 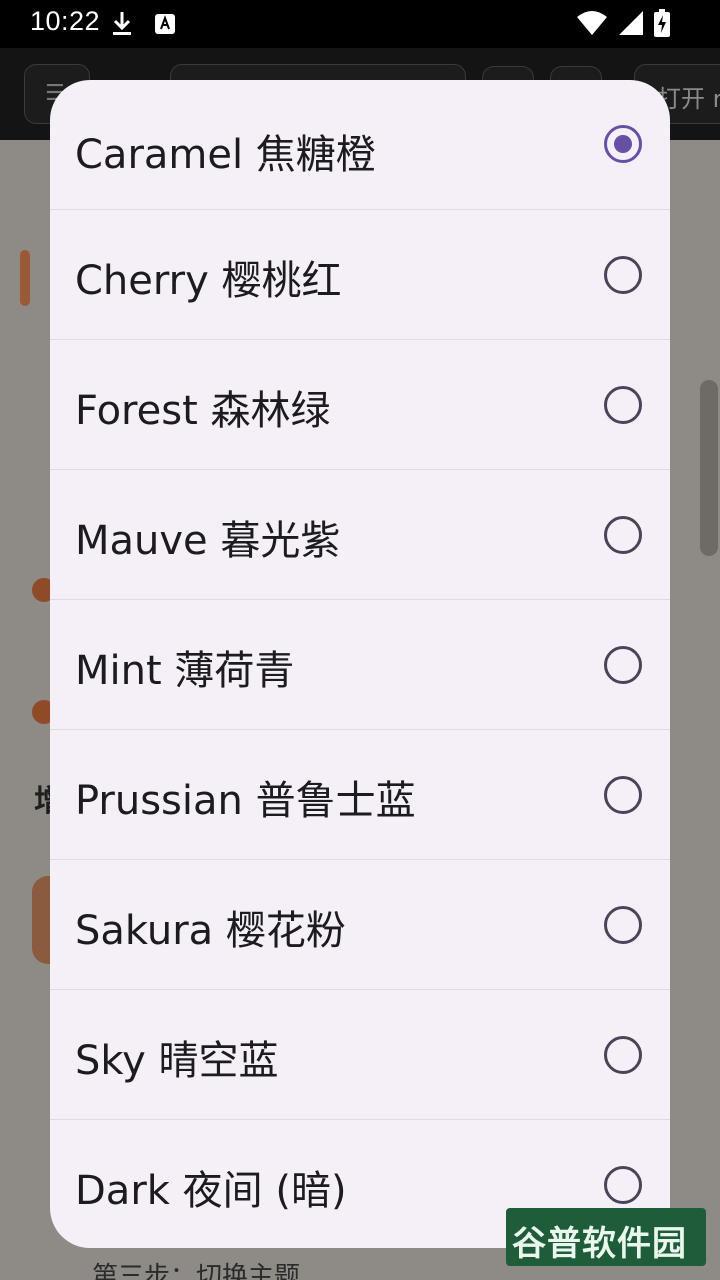 What do you see at coordinates (631, 23) in the screenshot?
I see `cell-signal-icon` at bounding box center [631, 23].